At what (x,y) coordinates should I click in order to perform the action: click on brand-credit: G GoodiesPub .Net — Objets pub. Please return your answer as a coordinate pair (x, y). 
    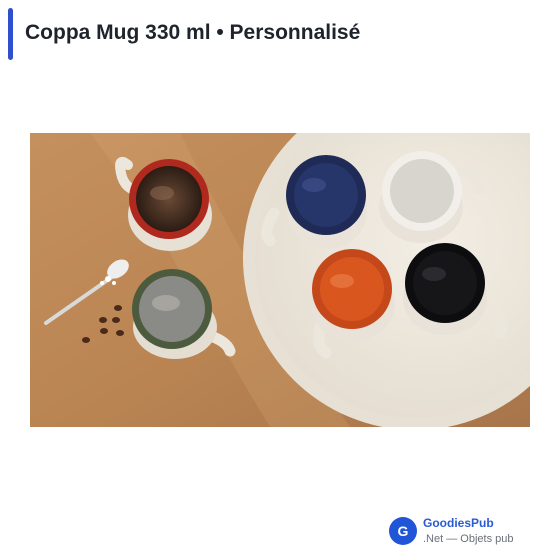
    Looking at the image, I should click on (469, 533).